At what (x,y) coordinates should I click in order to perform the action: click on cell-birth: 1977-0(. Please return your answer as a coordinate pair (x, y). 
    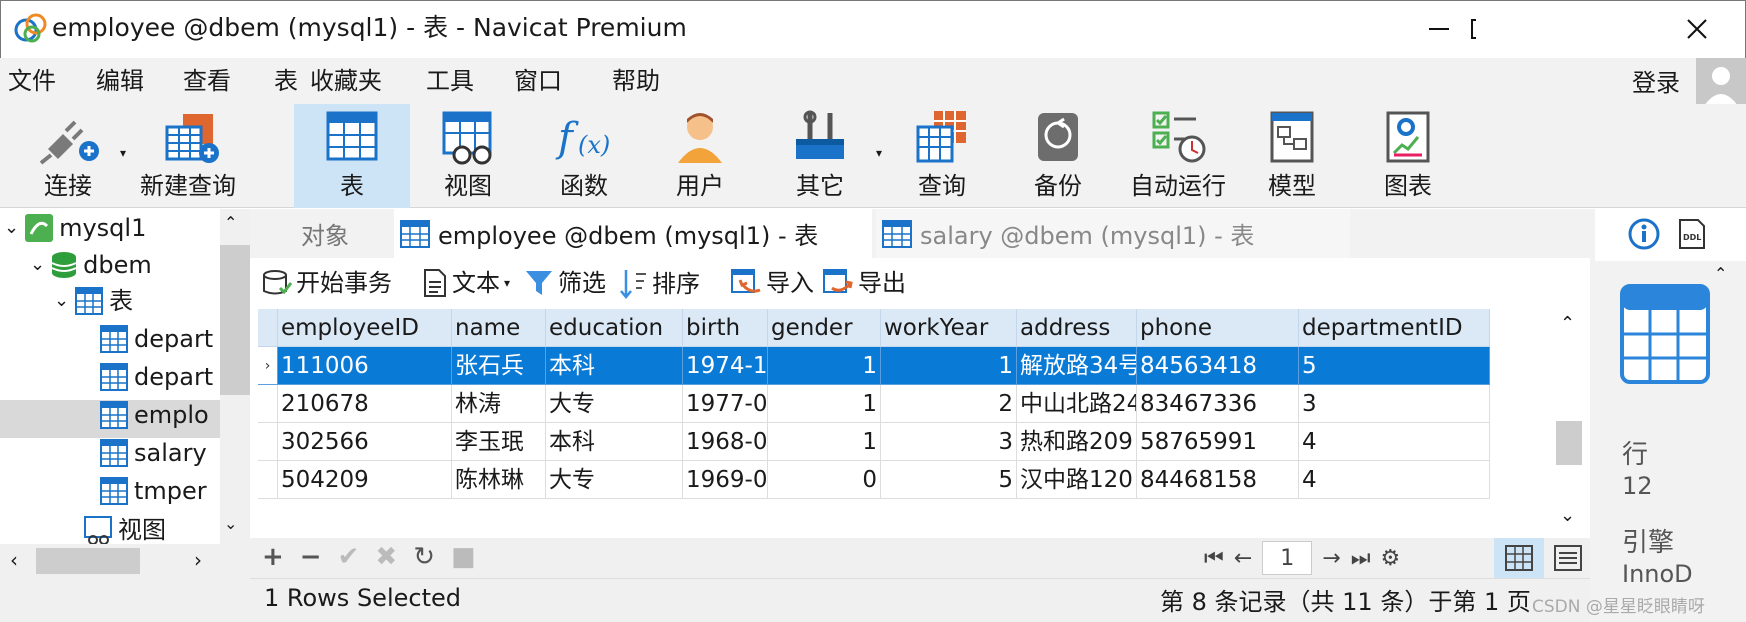
    Looking at the image, I should click on (725, 404).